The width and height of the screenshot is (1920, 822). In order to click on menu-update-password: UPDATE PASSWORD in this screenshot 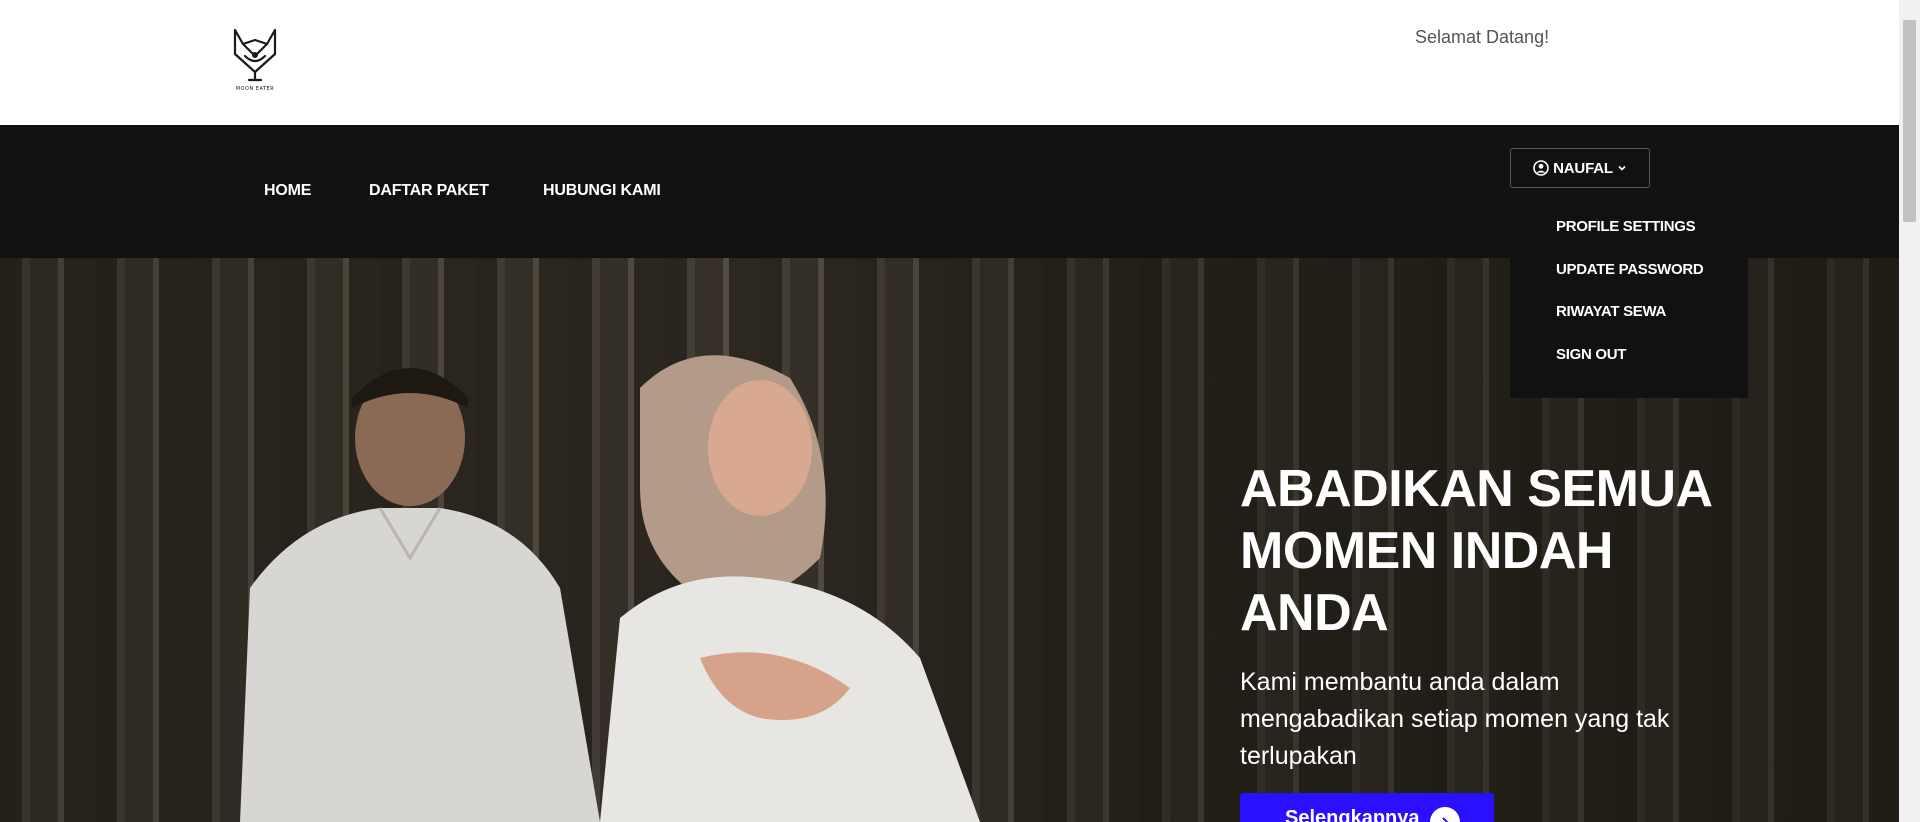, I will do `click(1630, 269)`.